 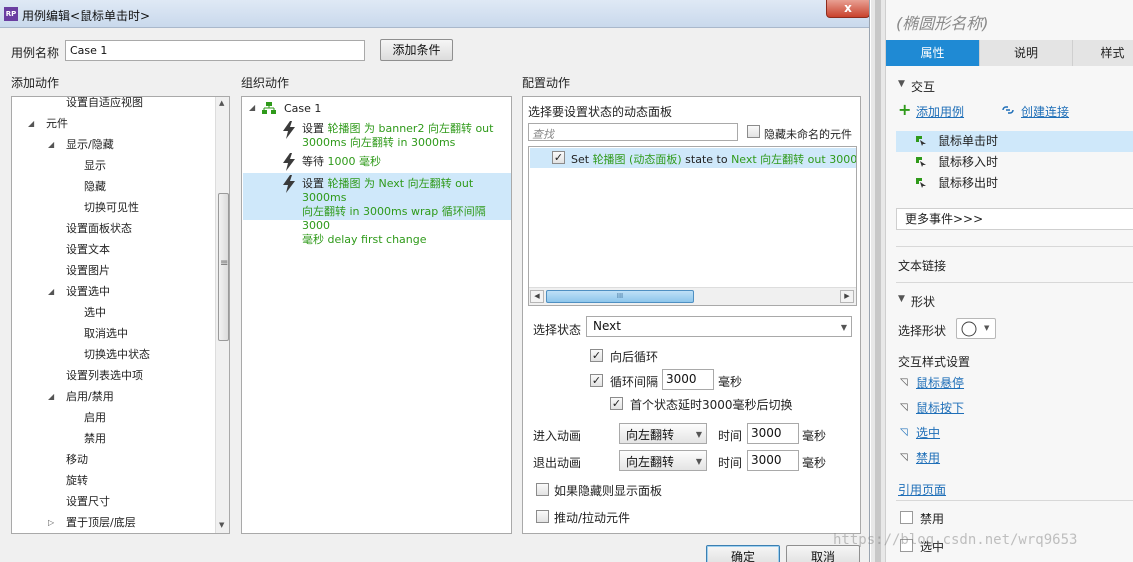 What do you see at coordinates (969, 329) in the screenshot?
I see `circle-shape-icon` at bounding box center [969, 329].